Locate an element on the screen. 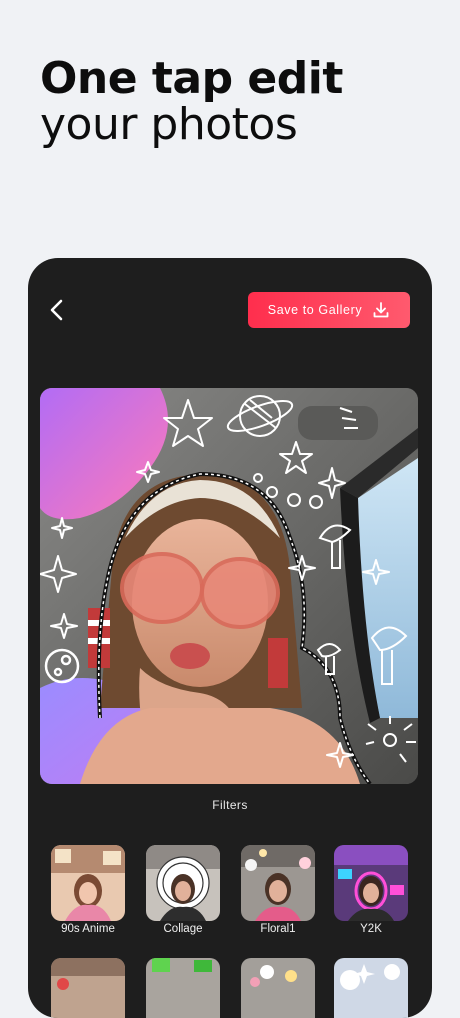 Image resolution: width=460 pixels, height=1018 pixels. filter-label-collage: Collage is located at coordinates (183, 929).